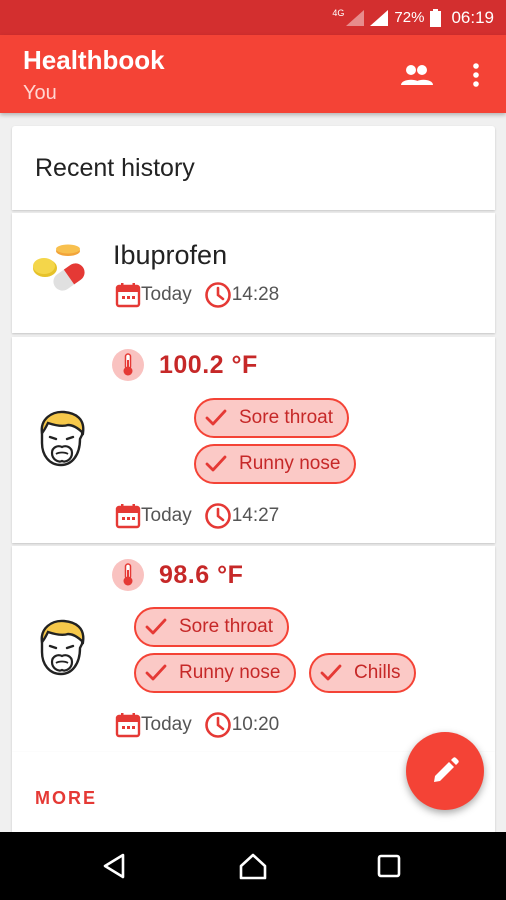  I want to click on entry-time: 14:28, so click(255, 294).